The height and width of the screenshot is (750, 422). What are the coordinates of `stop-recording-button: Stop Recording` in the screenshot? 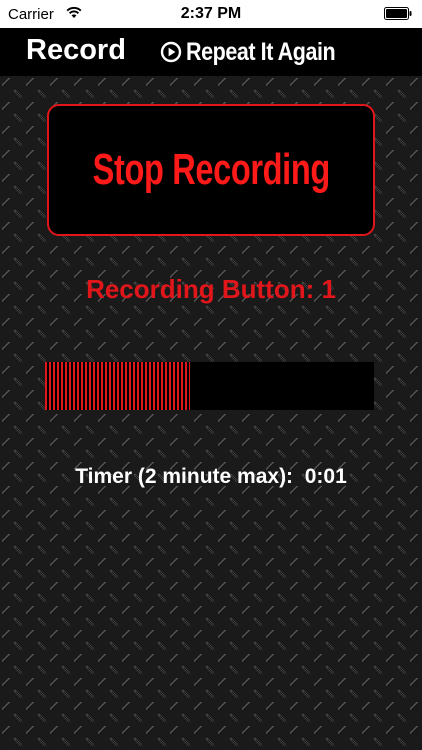 It's located at (211, 170).